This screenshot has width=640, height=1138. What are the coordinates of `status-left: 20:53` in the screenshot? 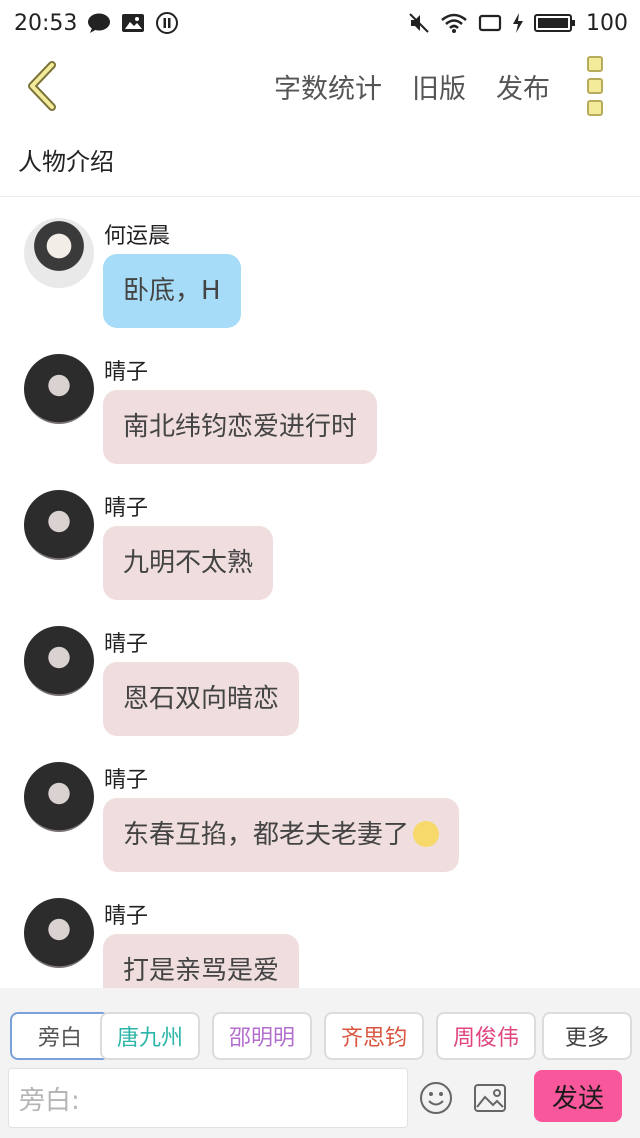 It's located at (96, 23).